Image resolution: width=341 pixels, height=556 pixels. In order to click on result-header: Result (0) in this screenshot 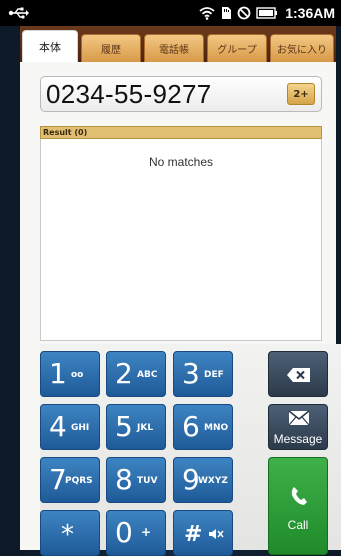, I will do `click(181, 132)`.